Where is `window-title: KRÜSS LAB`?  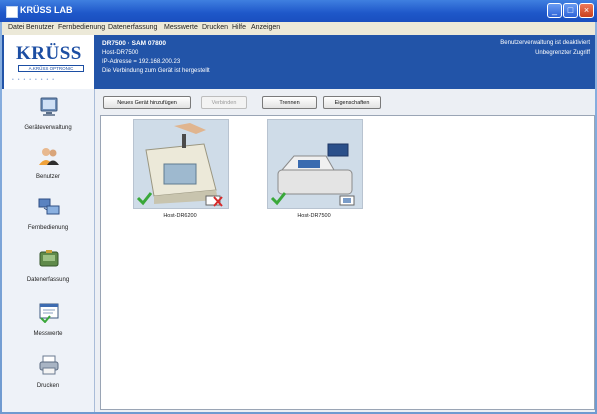 window-title: KRÜSS LAB is located at coordinates (46, 10).